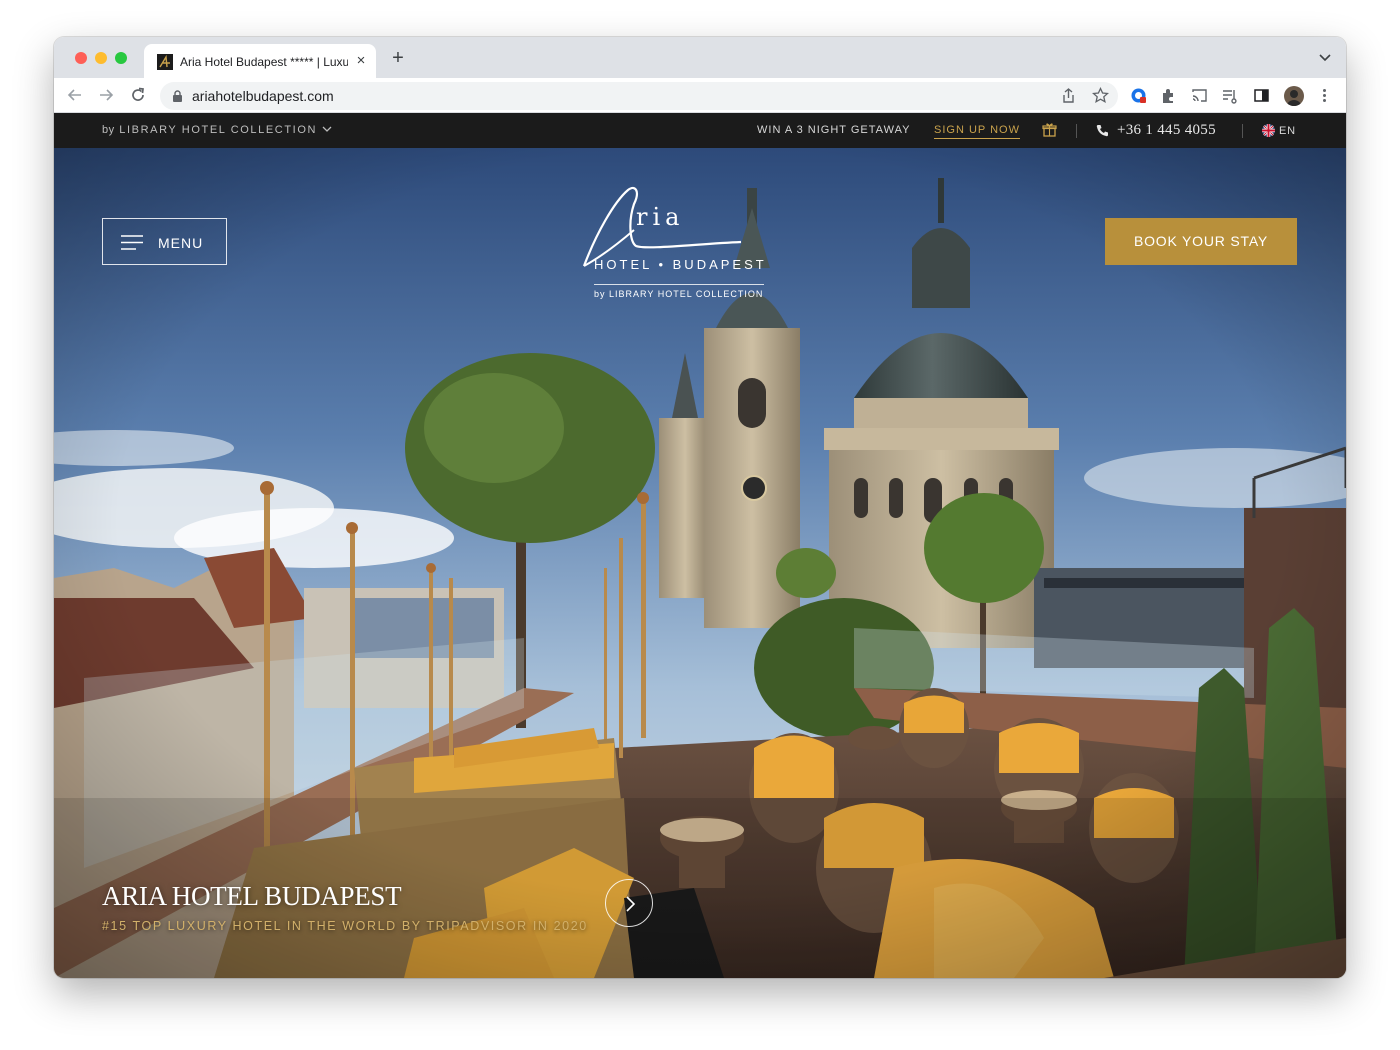 The image size is (1400, 1050). Describe the element at coordinates (1199, 95) in the screenshot. I see `cast-icon` at that location.